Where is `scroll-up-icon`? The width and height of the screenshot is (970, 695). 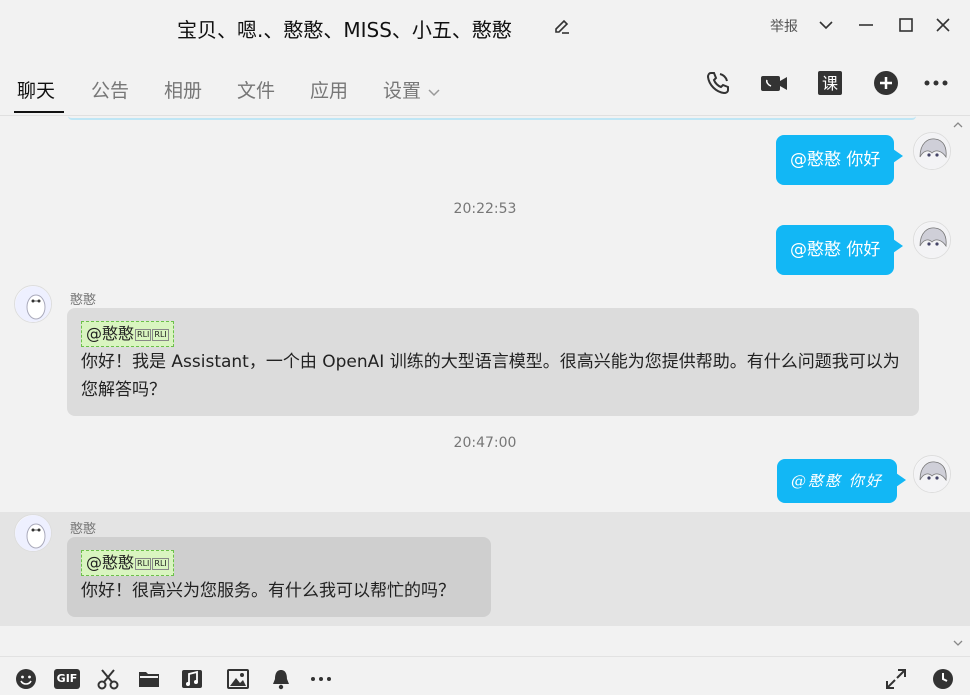 scroll-up-icon is located at coordinates (958, 125).